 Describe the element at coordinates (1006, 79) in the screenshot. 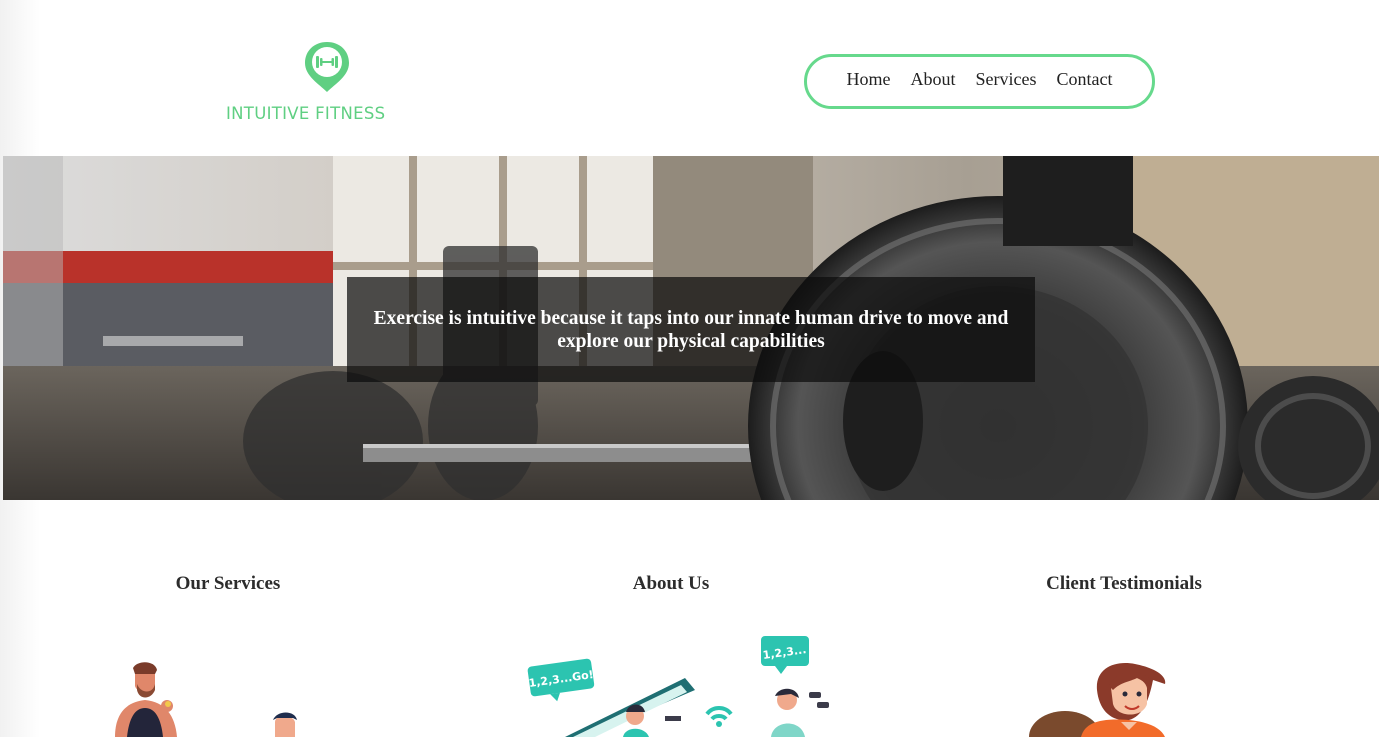

I see `nav-services-link: Services` at that location.